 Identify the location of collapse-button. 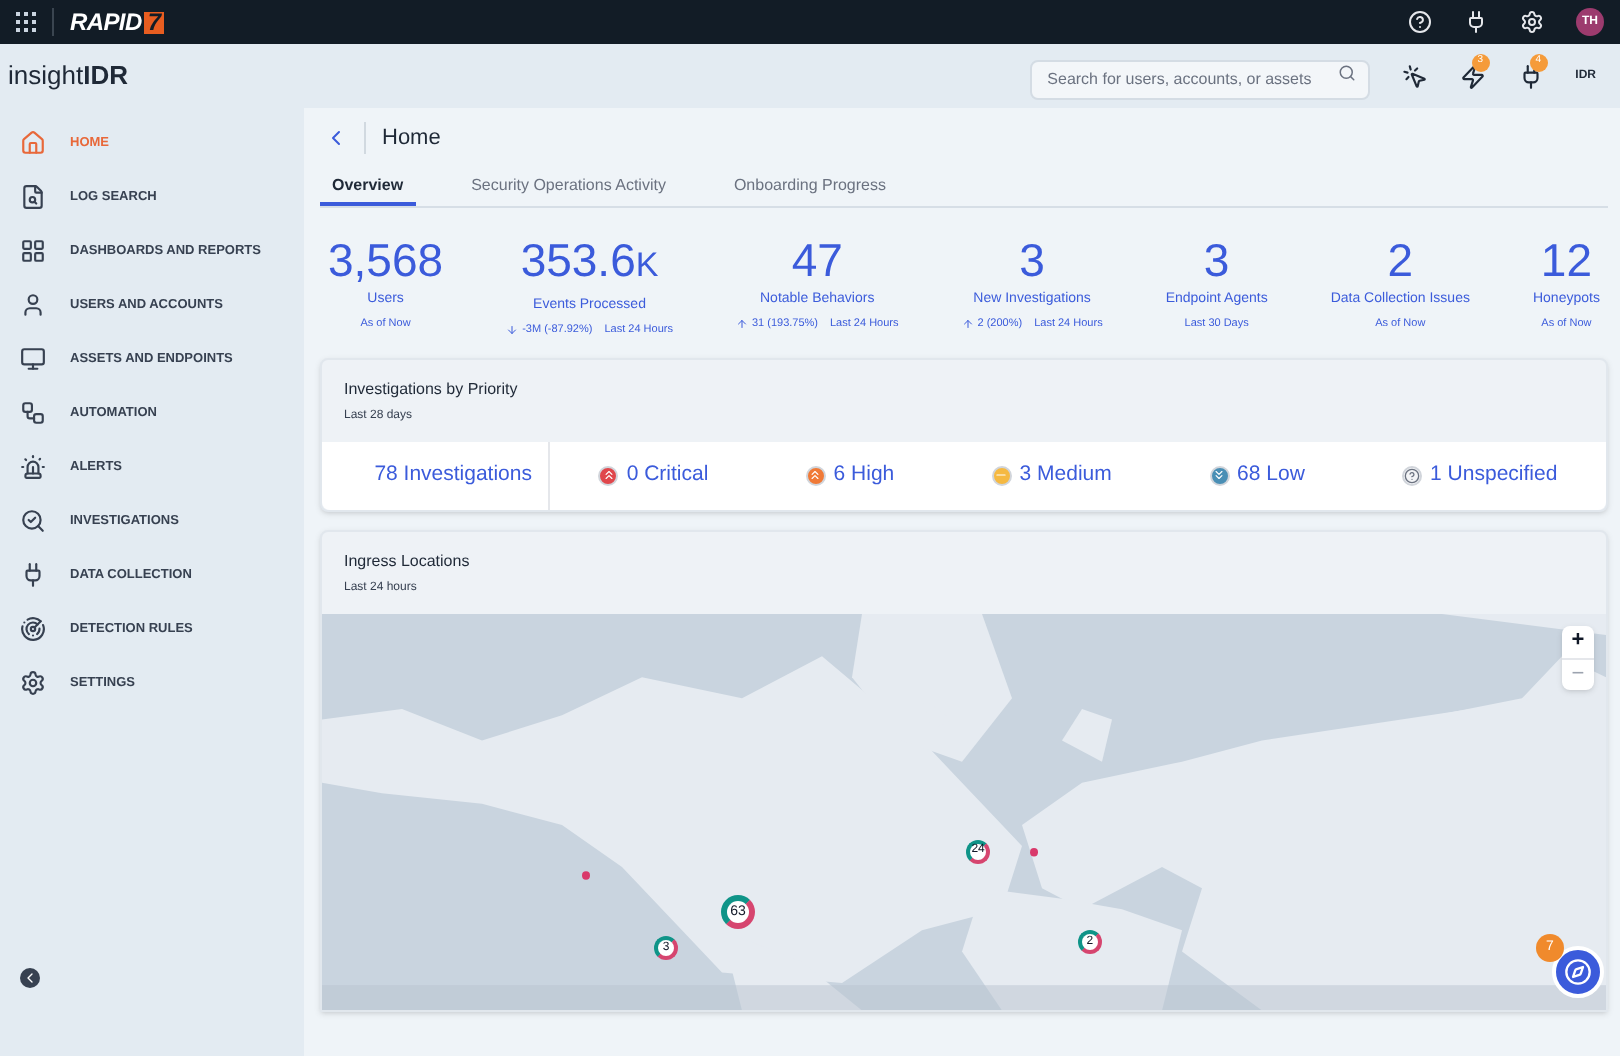
(30, 978).